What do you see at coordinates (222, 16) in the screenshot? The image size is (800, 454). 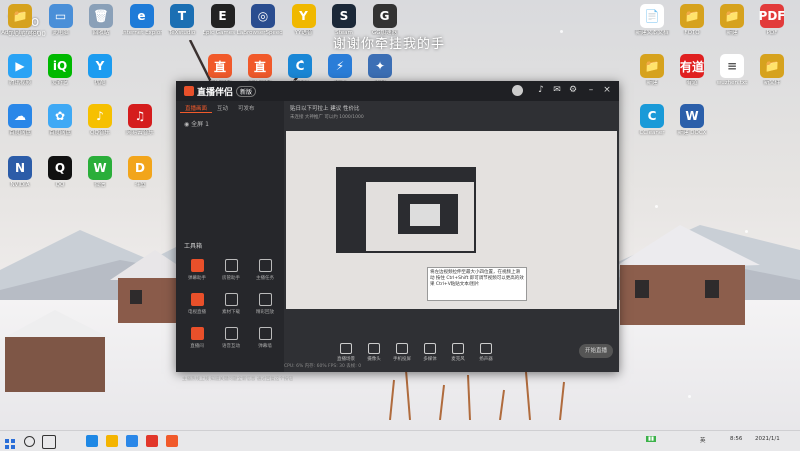 I see `desktop-icon-icon: E` at bounding box center [222, 16].